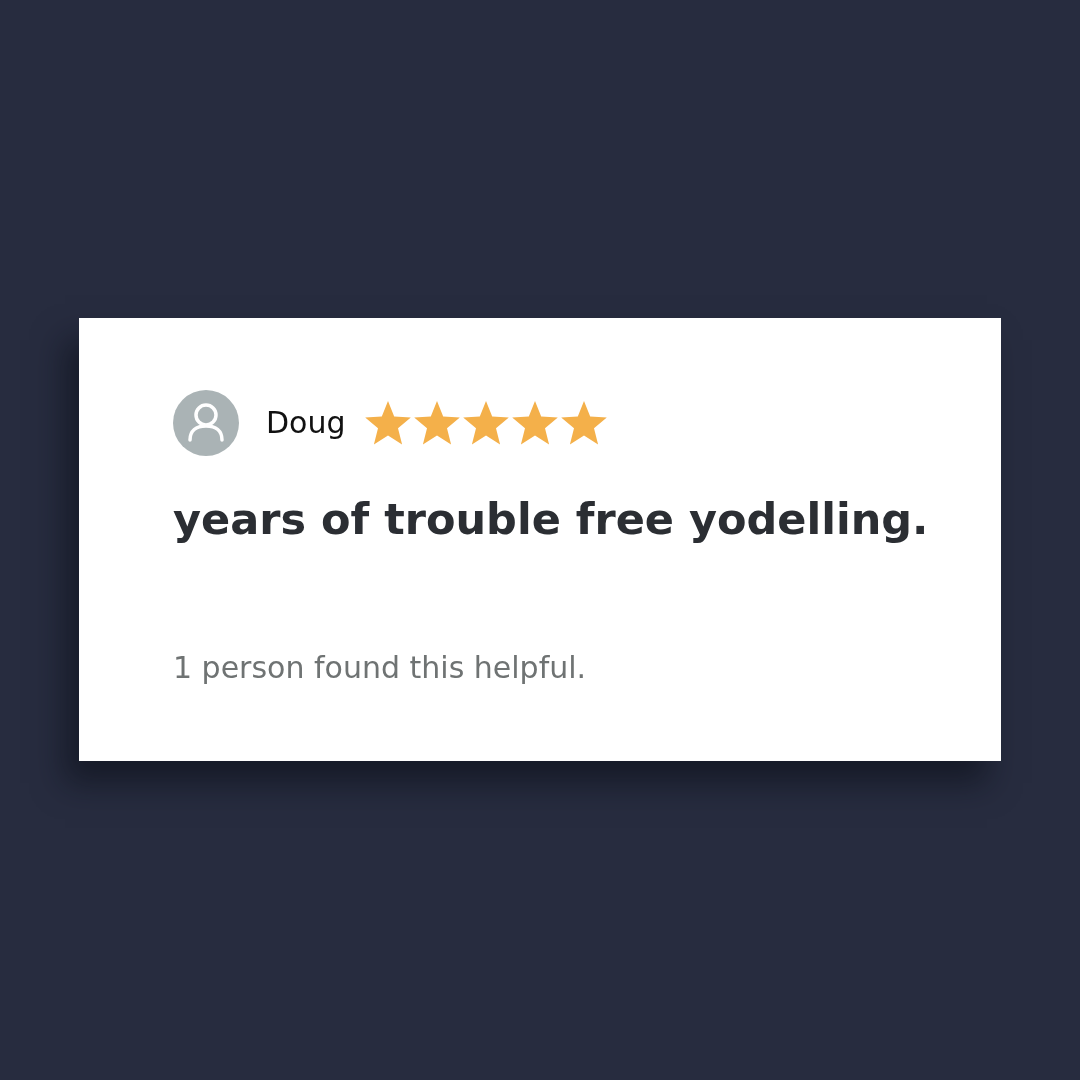 The image size is (1080, 1080). I want to click on helpful-count-text: 1 person found this helpful., so click(380, 668).